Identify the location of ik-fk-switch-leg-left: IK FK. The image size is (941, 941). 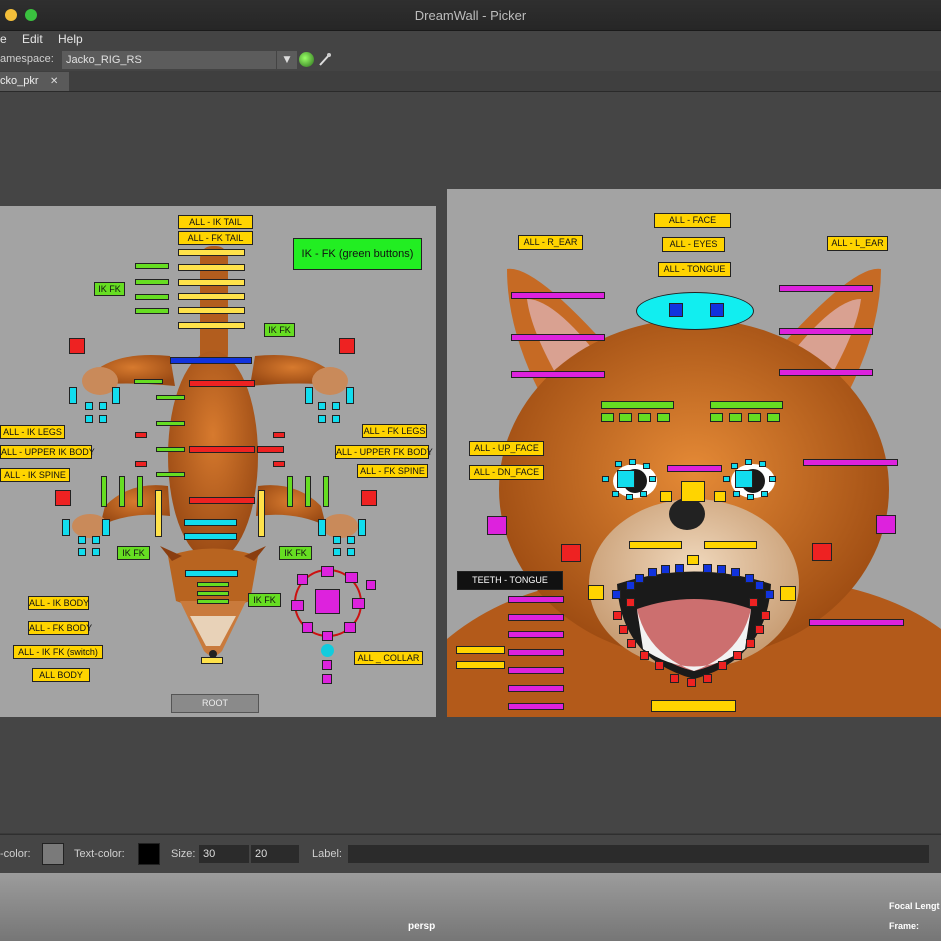
(133, 553).